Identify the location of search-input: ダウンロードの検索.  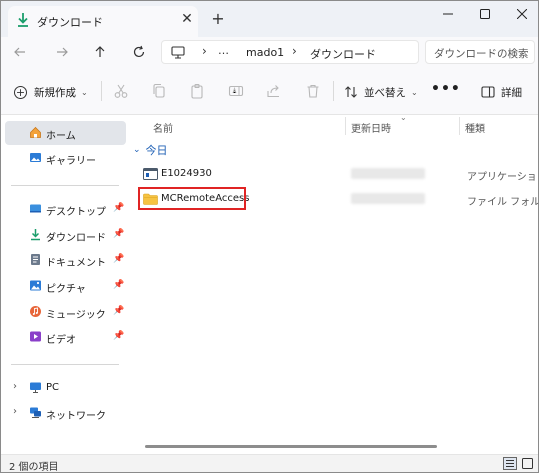
(480, 52).